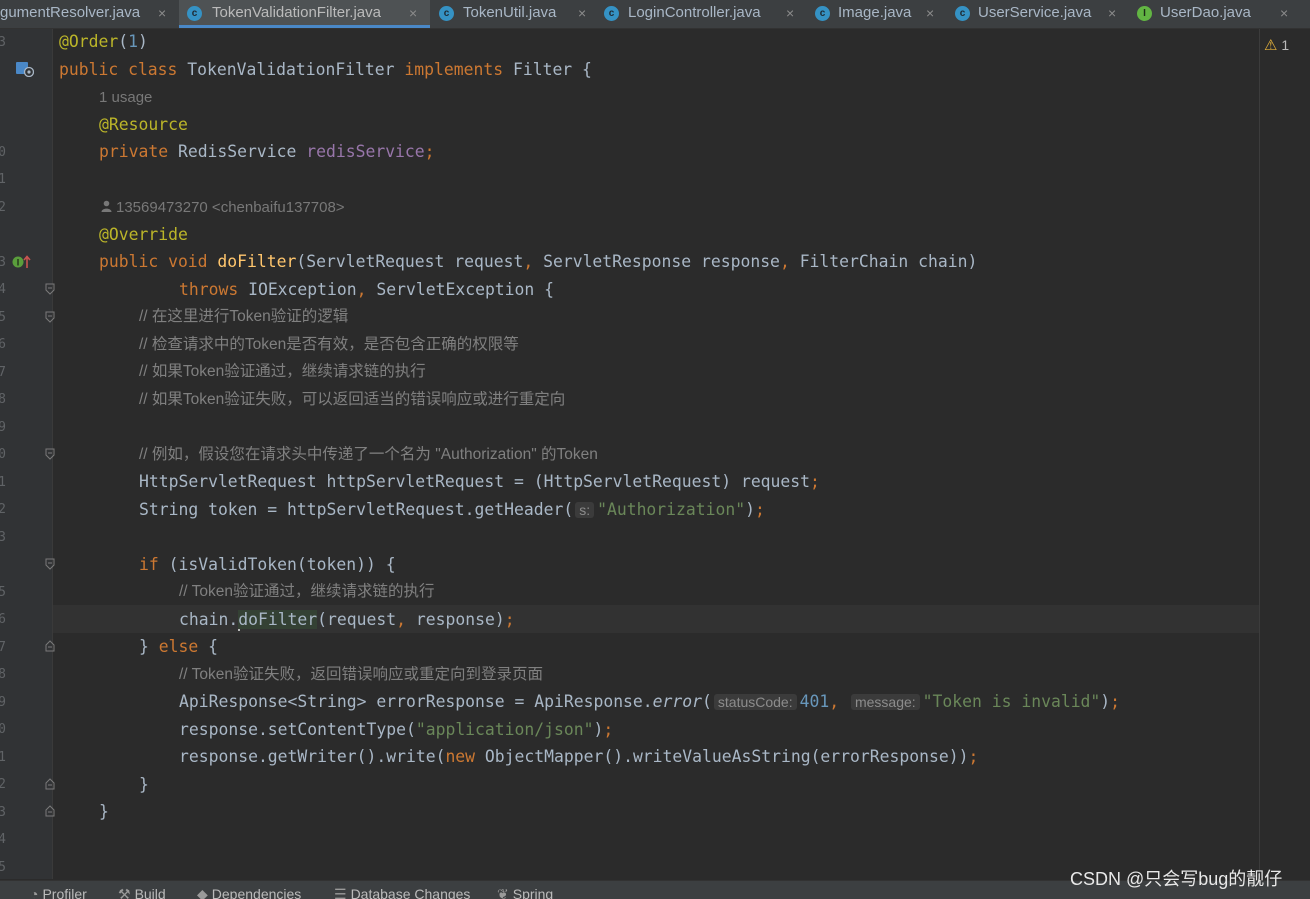  Describe the element at coordinates (58, 892) in the screenshot. I see `tool-profiler: ◔ Profiler` at that location.